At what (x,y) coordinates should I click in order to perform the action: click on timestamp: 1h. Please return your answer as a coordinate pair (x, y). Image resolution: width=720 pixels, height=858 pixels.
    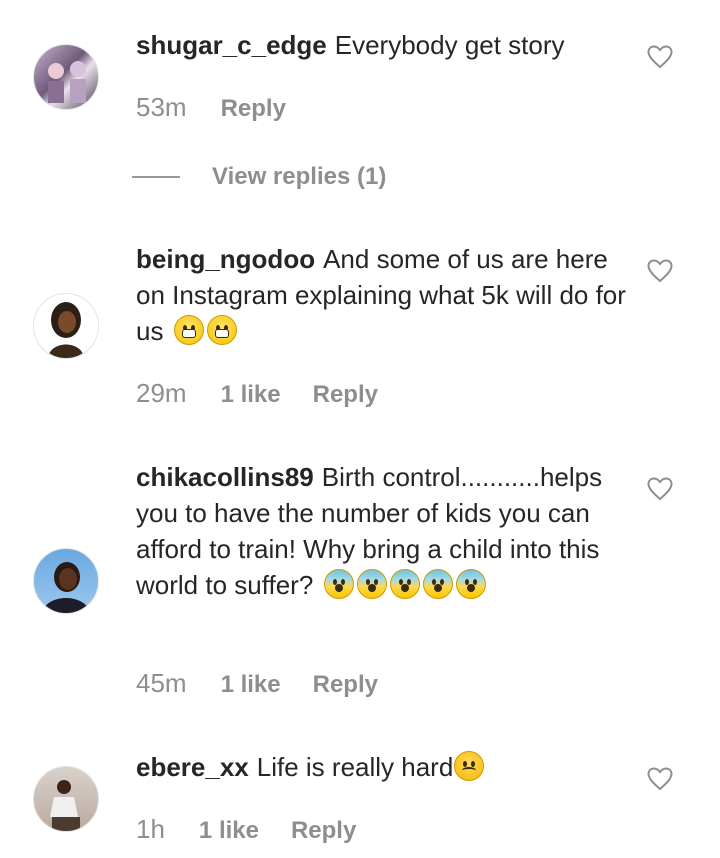
    Looking at the image, I should click on (150, 829).